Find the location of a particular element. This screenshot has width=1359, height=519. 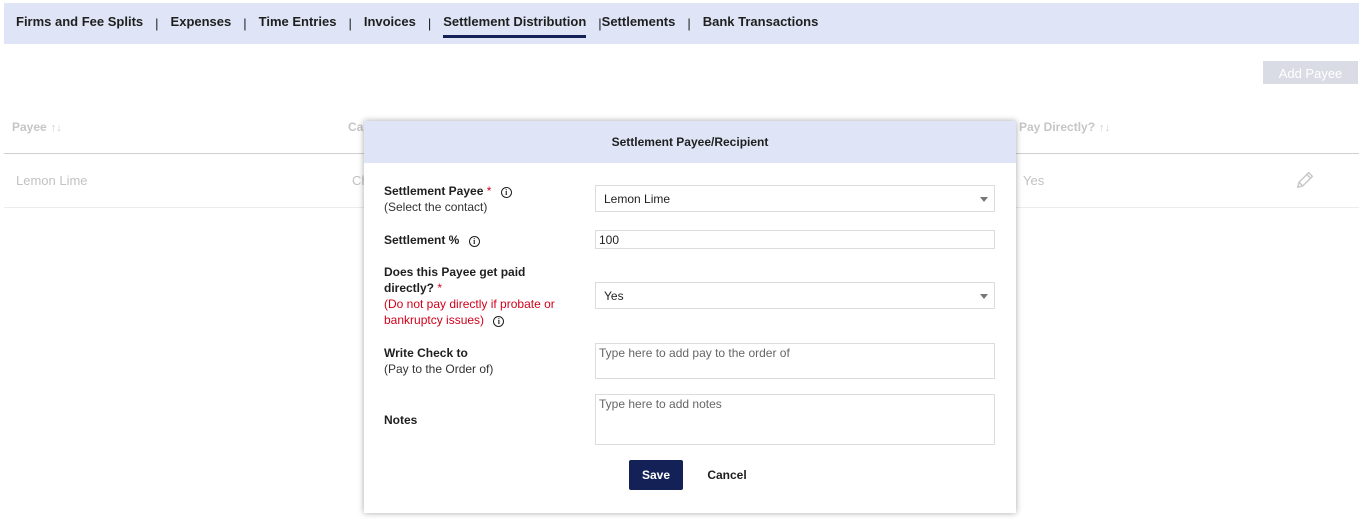

column-header-payee: Payee ↑↓ is located at coordinates (37, 127).